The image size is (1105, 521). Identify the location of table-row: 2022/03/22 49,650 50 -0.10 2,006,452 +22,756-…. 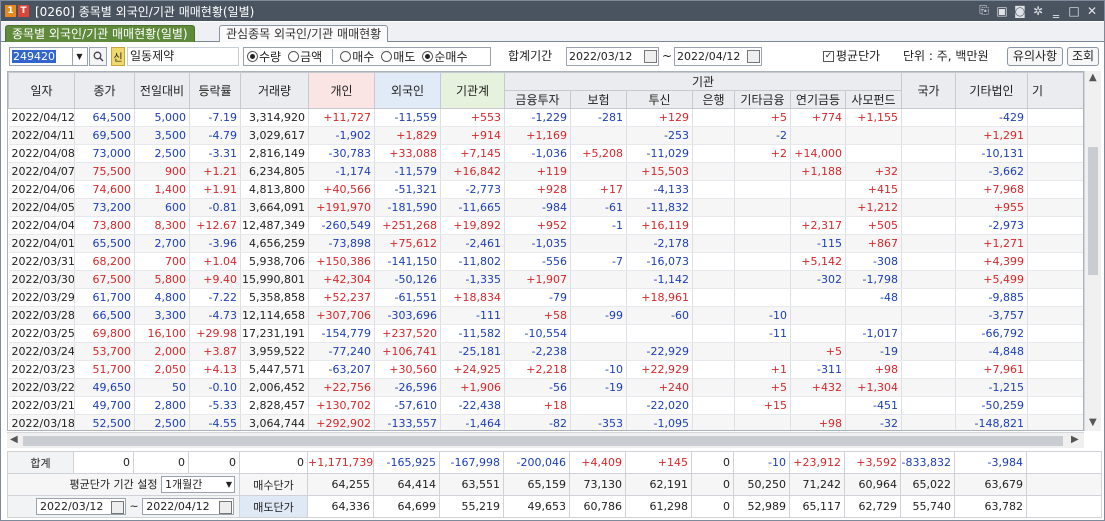
(545, 387).